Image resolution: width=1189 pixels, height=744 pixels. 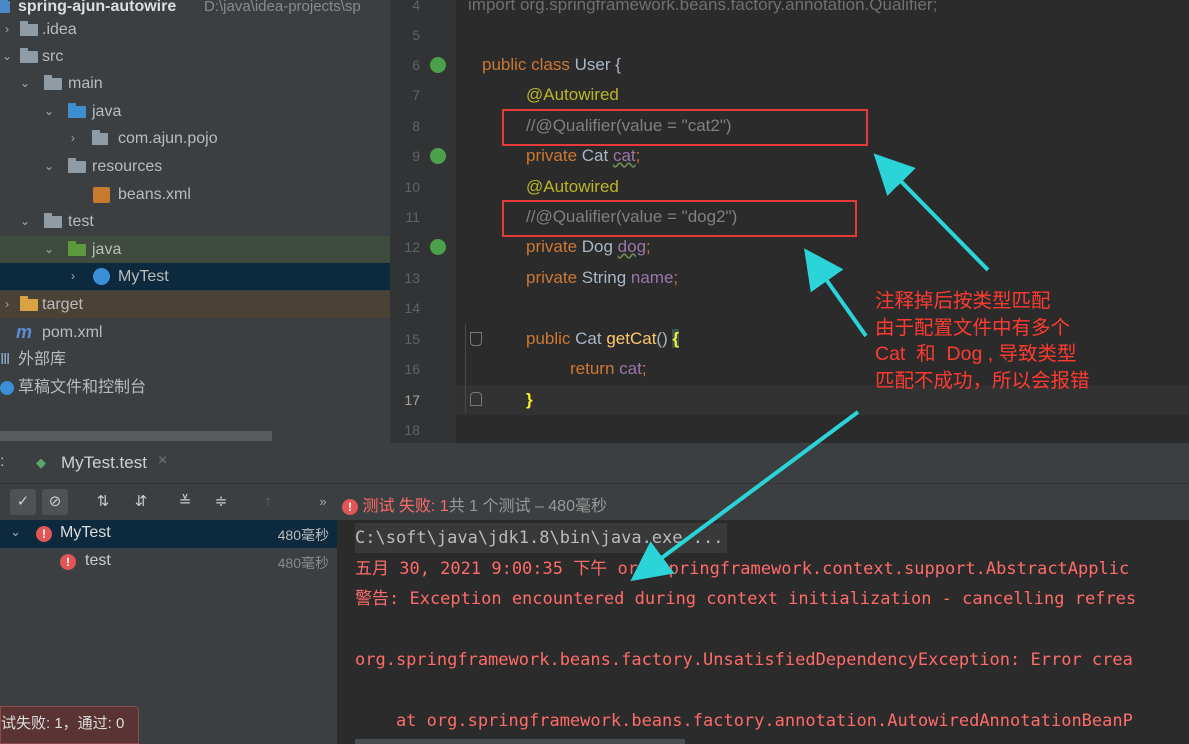 I want to click on line-number-current: 17, so click(x=412, y=400).